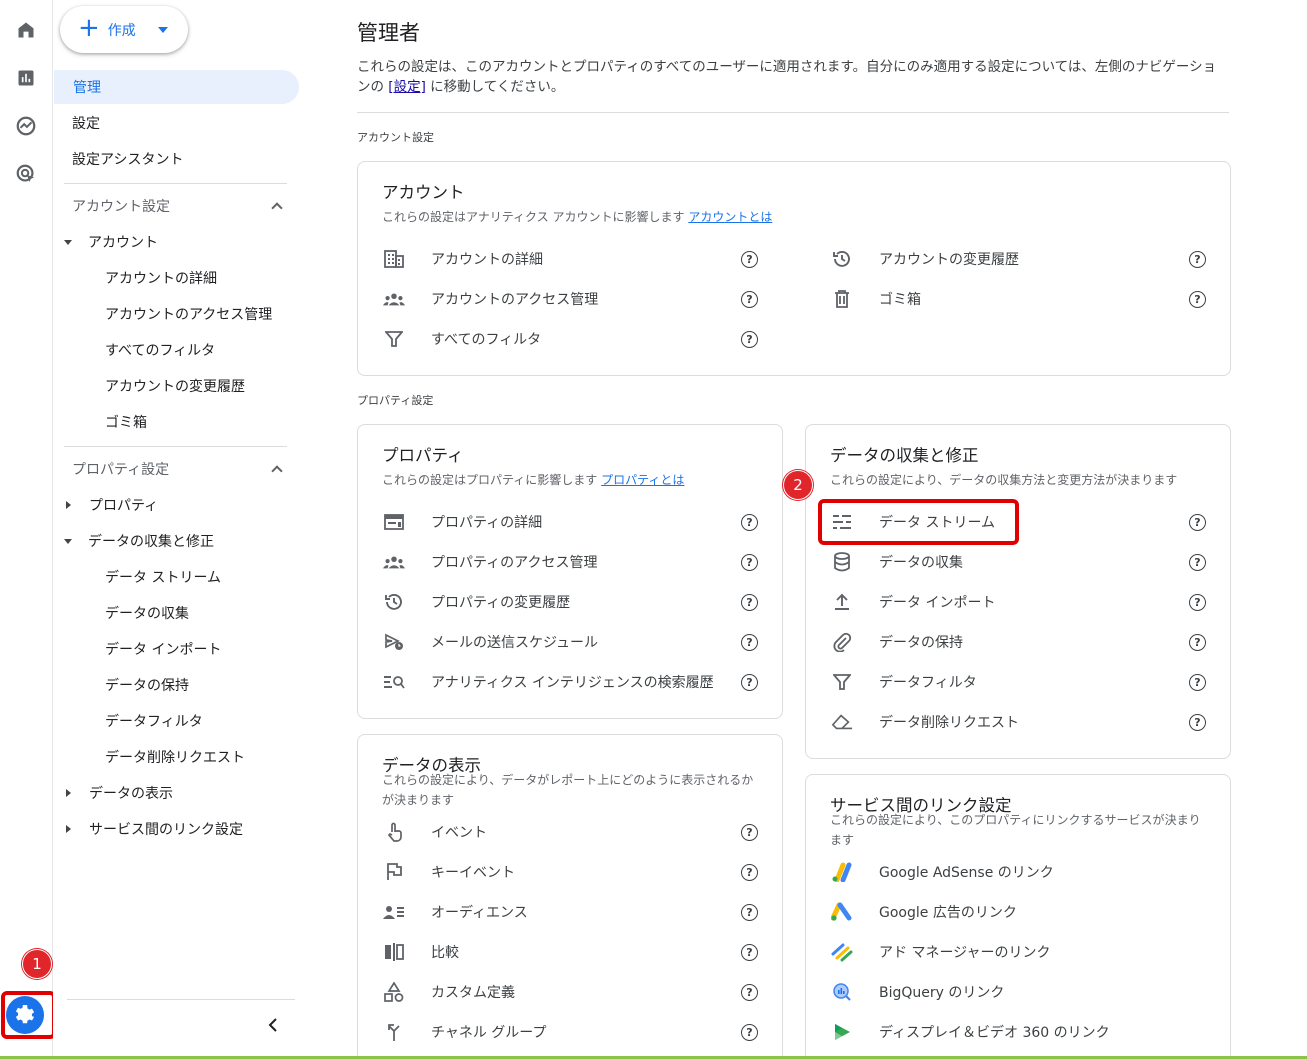  What do you see at coordinates (575, 912) in the screenshot?
I see `row-audiences: オーディエンス` at bounding box center [575, 912].